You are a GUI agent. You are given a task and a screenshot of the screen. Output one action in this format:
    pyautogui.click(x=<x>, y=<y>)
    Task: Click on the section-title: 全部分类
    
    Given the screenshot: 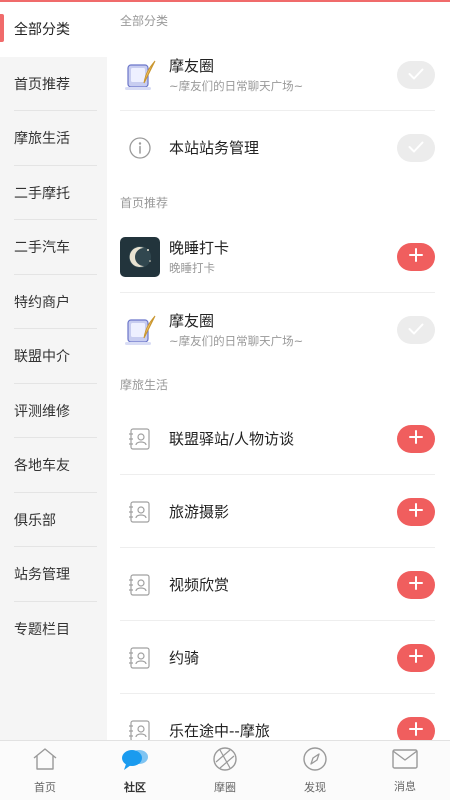 What is the action you would take?
    pyautogui.click(x=144, y=20)
    